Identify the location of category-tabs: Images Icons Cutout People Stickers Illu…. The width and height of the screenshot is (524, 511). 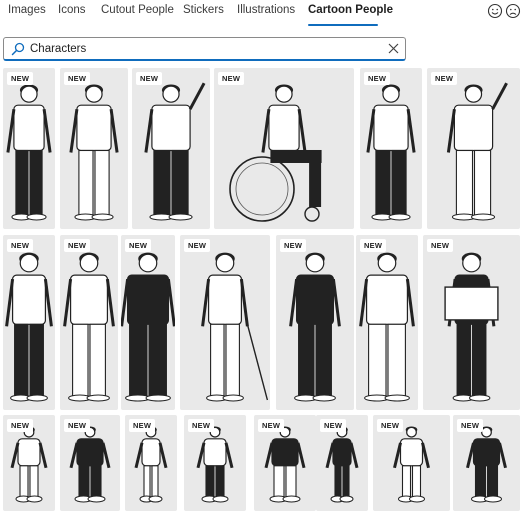
(262, 15).